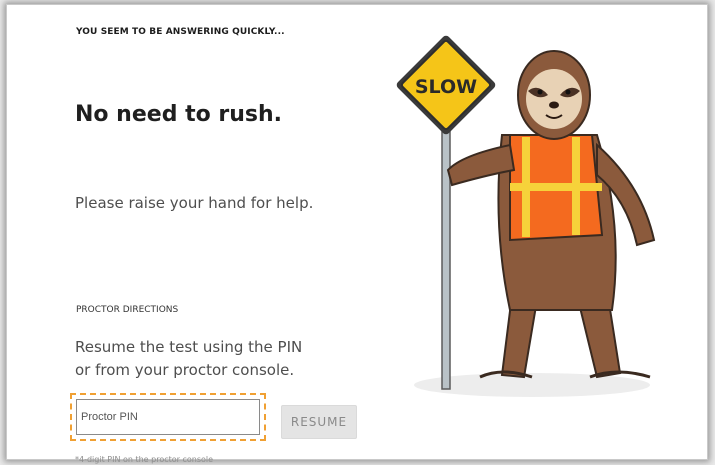 The image size is (715, 465). I want to click on directions-line-2: or from your proctor console., so click(185, 370).